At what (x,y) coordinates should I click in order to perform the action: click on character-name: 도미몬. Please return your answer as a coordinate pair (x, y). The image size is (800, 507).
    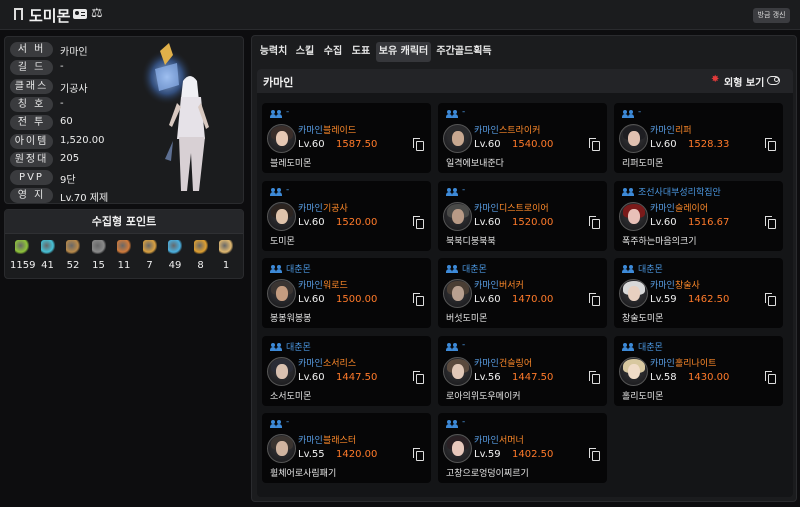
    Looking at the image, I should click on (50, 16).